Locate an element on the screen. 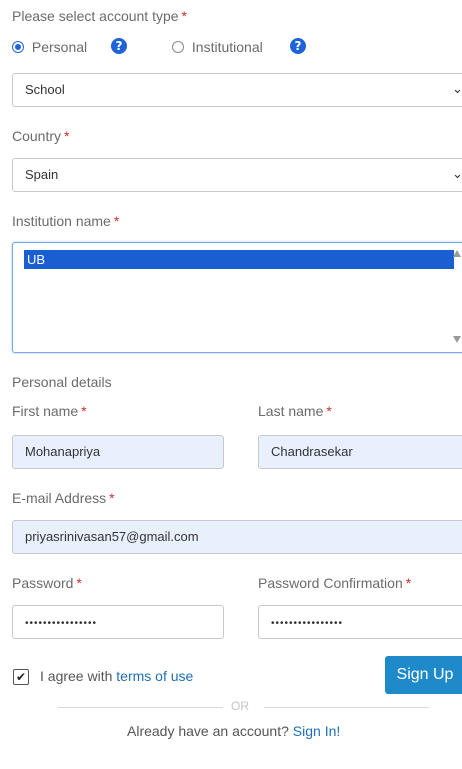 This screenshot has width=462, height=769. institution-name-label-text: Institution name is located at coordinates (61, 221).